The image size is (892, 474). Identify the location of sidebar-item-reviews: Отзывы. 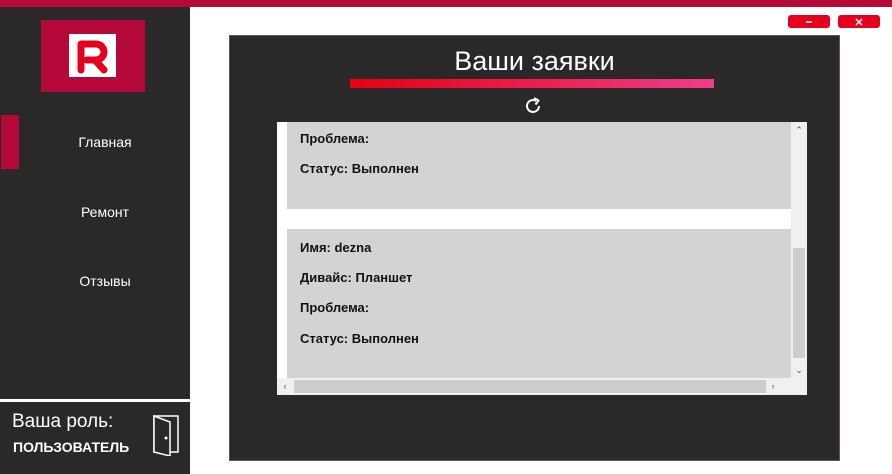
(105, 281).